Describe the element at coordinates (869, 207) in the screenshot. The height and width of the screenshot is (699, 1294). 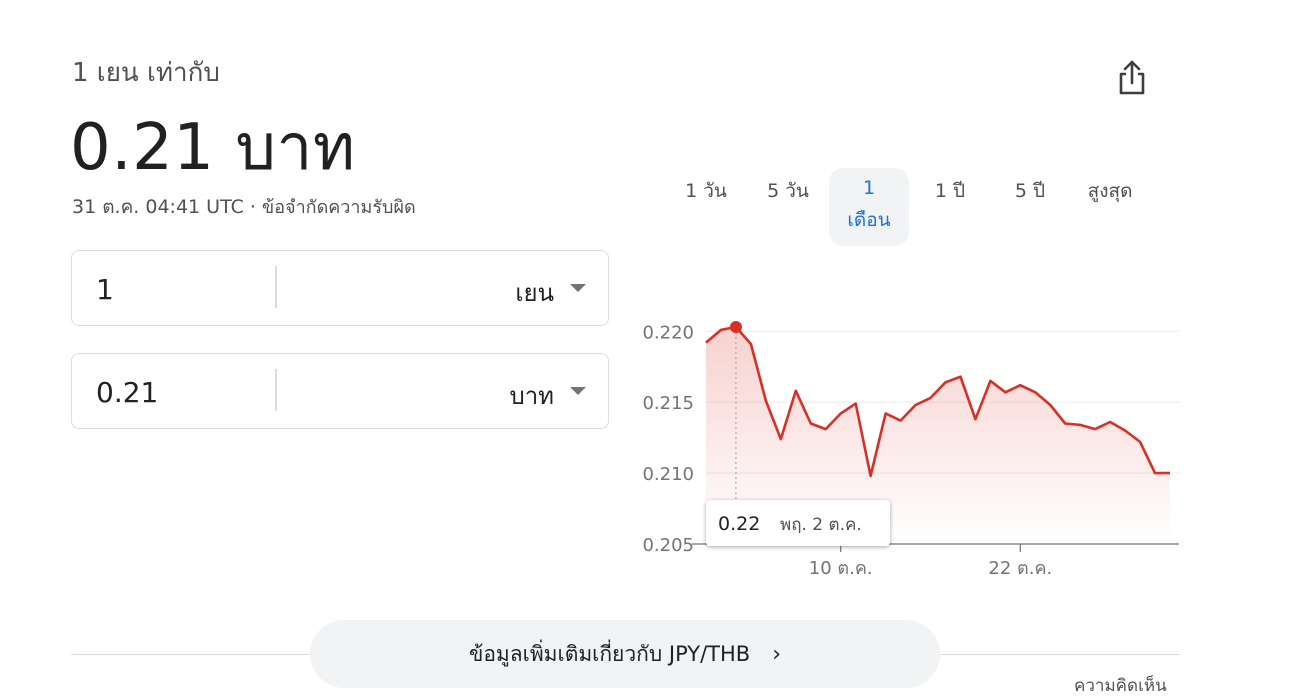
I see `range-tab-1-month: 1 เดือน` at that location.